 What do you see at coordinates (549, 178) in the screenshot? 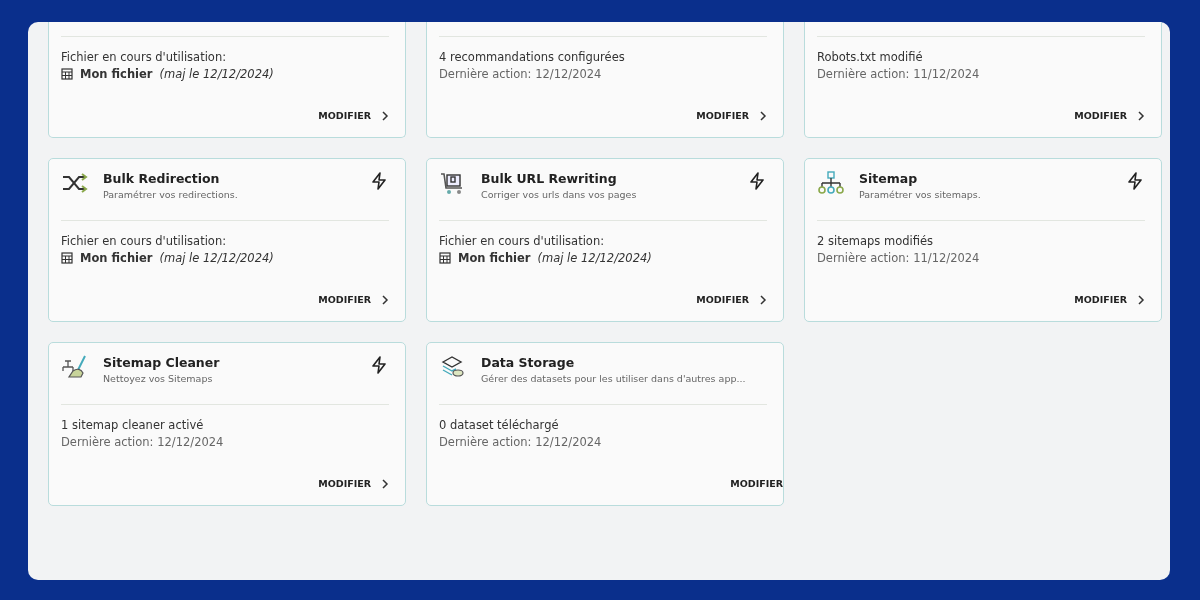
I see `card-title: Bulk URL Rewriting` at bounding box center [549, 178].